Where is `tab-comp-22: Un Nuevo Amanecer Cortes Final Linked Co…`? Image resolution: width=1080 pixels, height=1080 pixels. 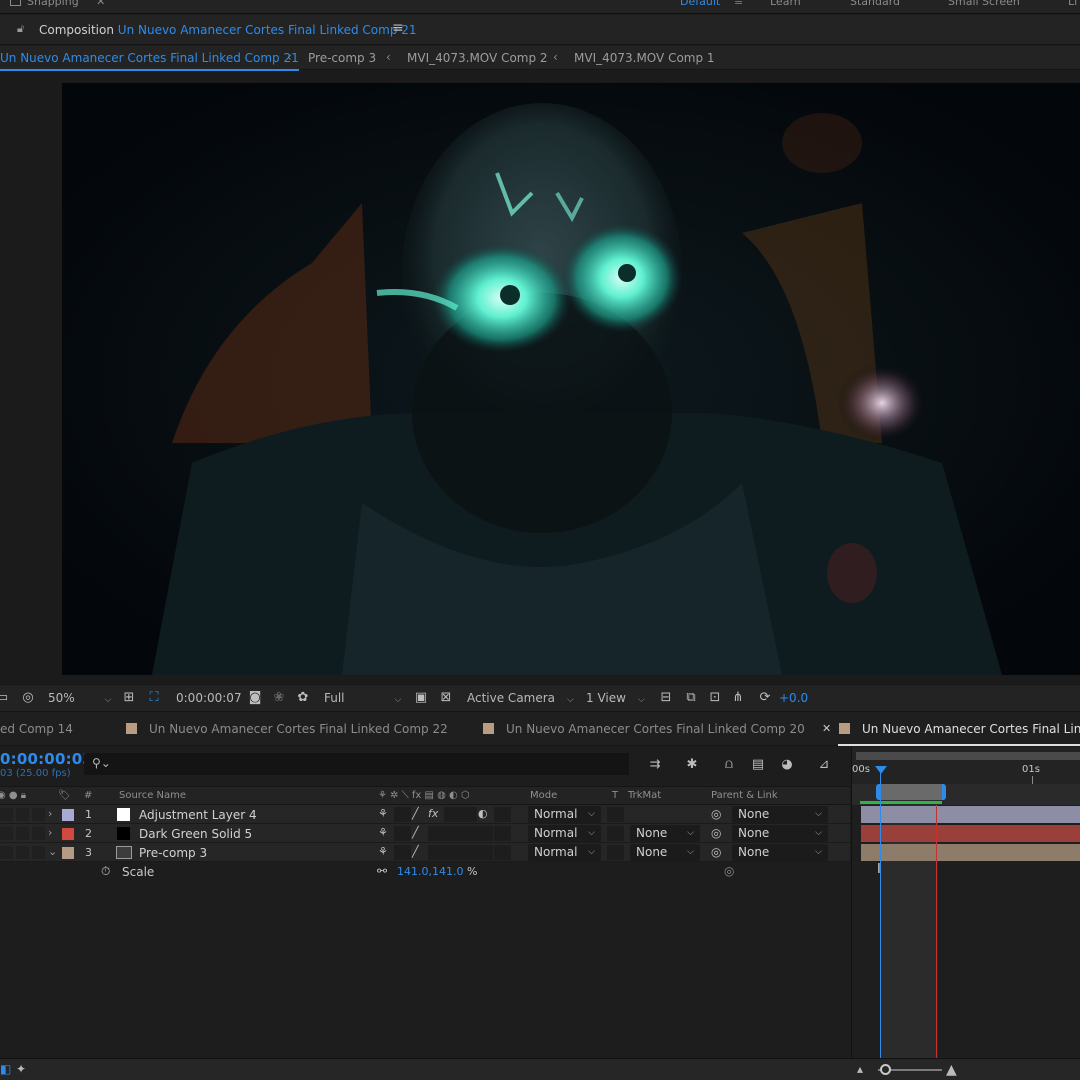
tab-comp-22: Un Nuevo Amanecer Cortes Final Linked Co… is located at coordinates (287, 729).